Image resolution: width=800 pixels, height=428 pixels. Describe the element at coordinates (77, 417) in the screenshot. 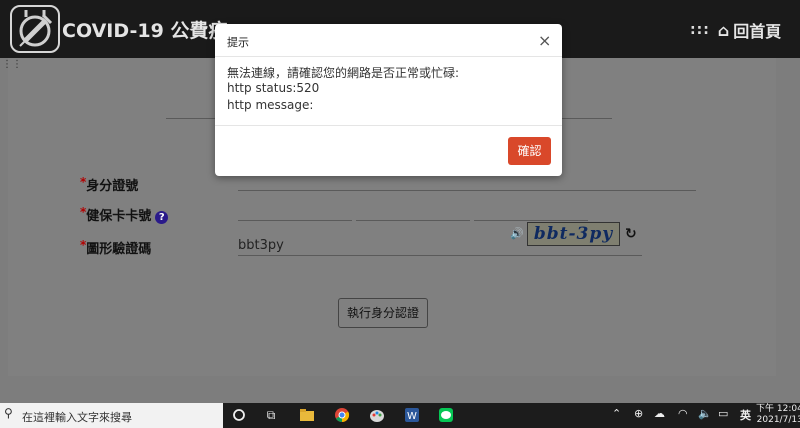

I see `taskbar-search-placeholder: 在這裡輸入文字來搜尋` at that location.